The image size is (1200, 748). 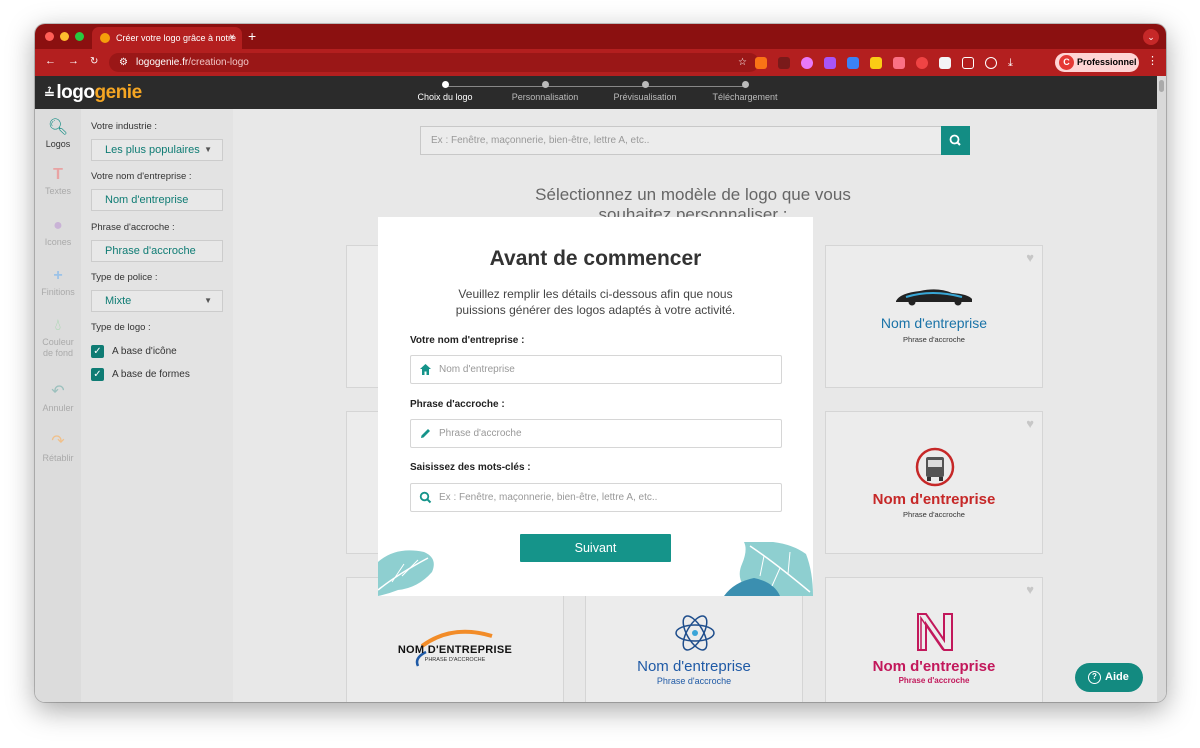 I want to click on bookmark-star-icon: ☆, so click(x=742, y=62).